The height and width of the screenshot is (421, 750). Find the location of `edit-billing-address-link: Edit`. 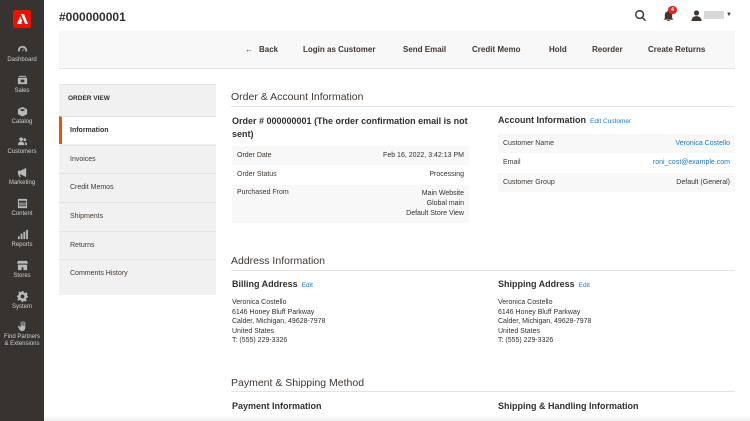

edit-billing-address-link: Edit is located at coordinates (307, 285).